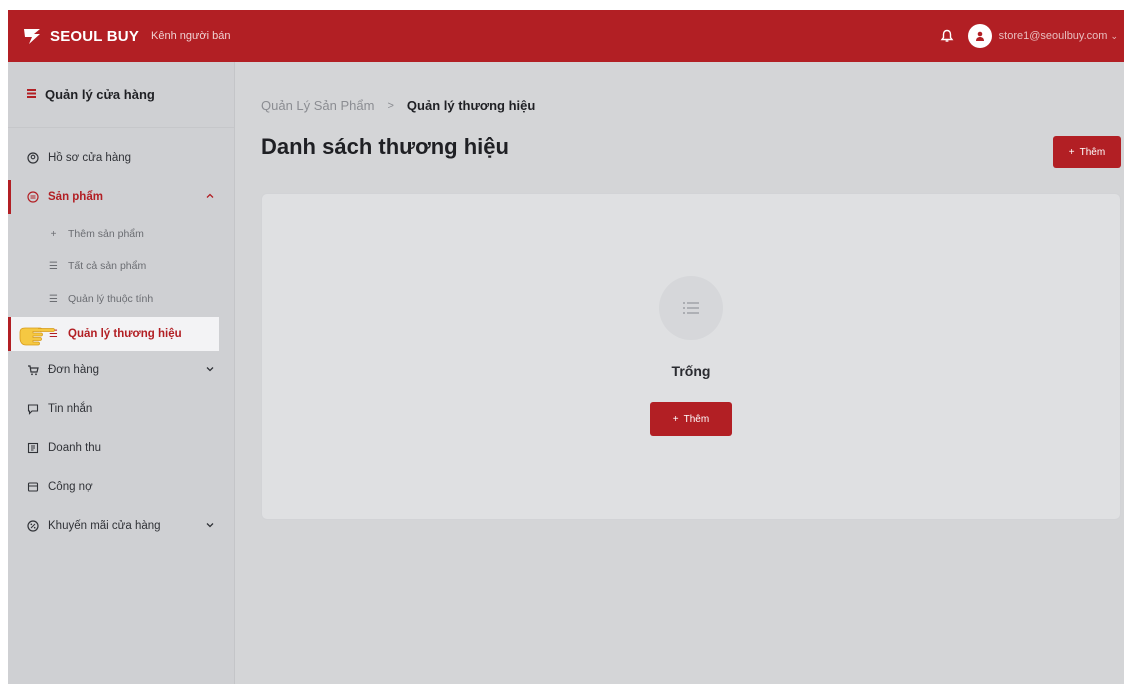 The width and height of the screenshot is (1124, 684). Describe the element at coordinates (74, 370) in the screenshot. I see `sidebar-item-label: Đơn hàng` at that location.